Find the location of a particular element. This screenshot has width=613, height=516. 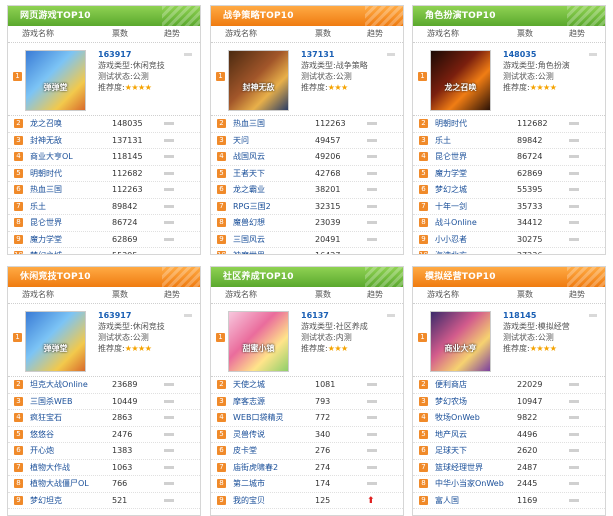

game-votes: 89842 is located at coordinates (125, 206).